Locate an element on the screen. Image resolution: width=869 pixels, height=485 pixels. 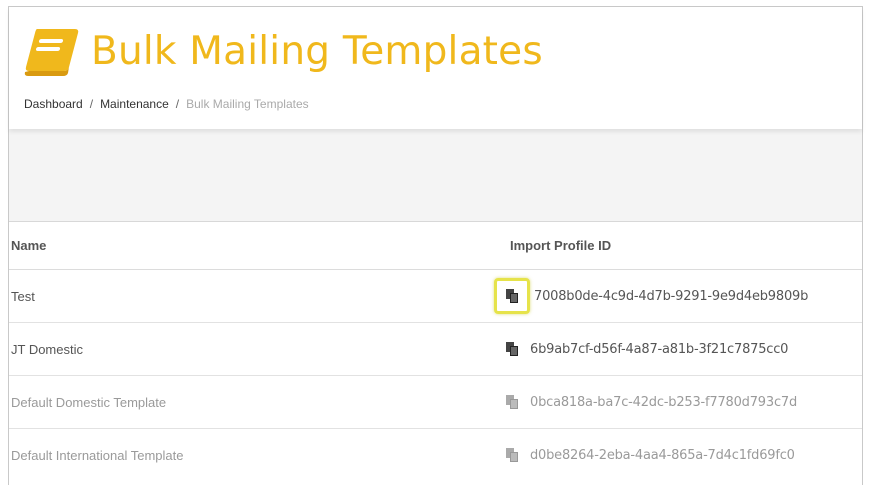
breadcrumb-maintenance: Maintenance is located at coordinates (134, 104).